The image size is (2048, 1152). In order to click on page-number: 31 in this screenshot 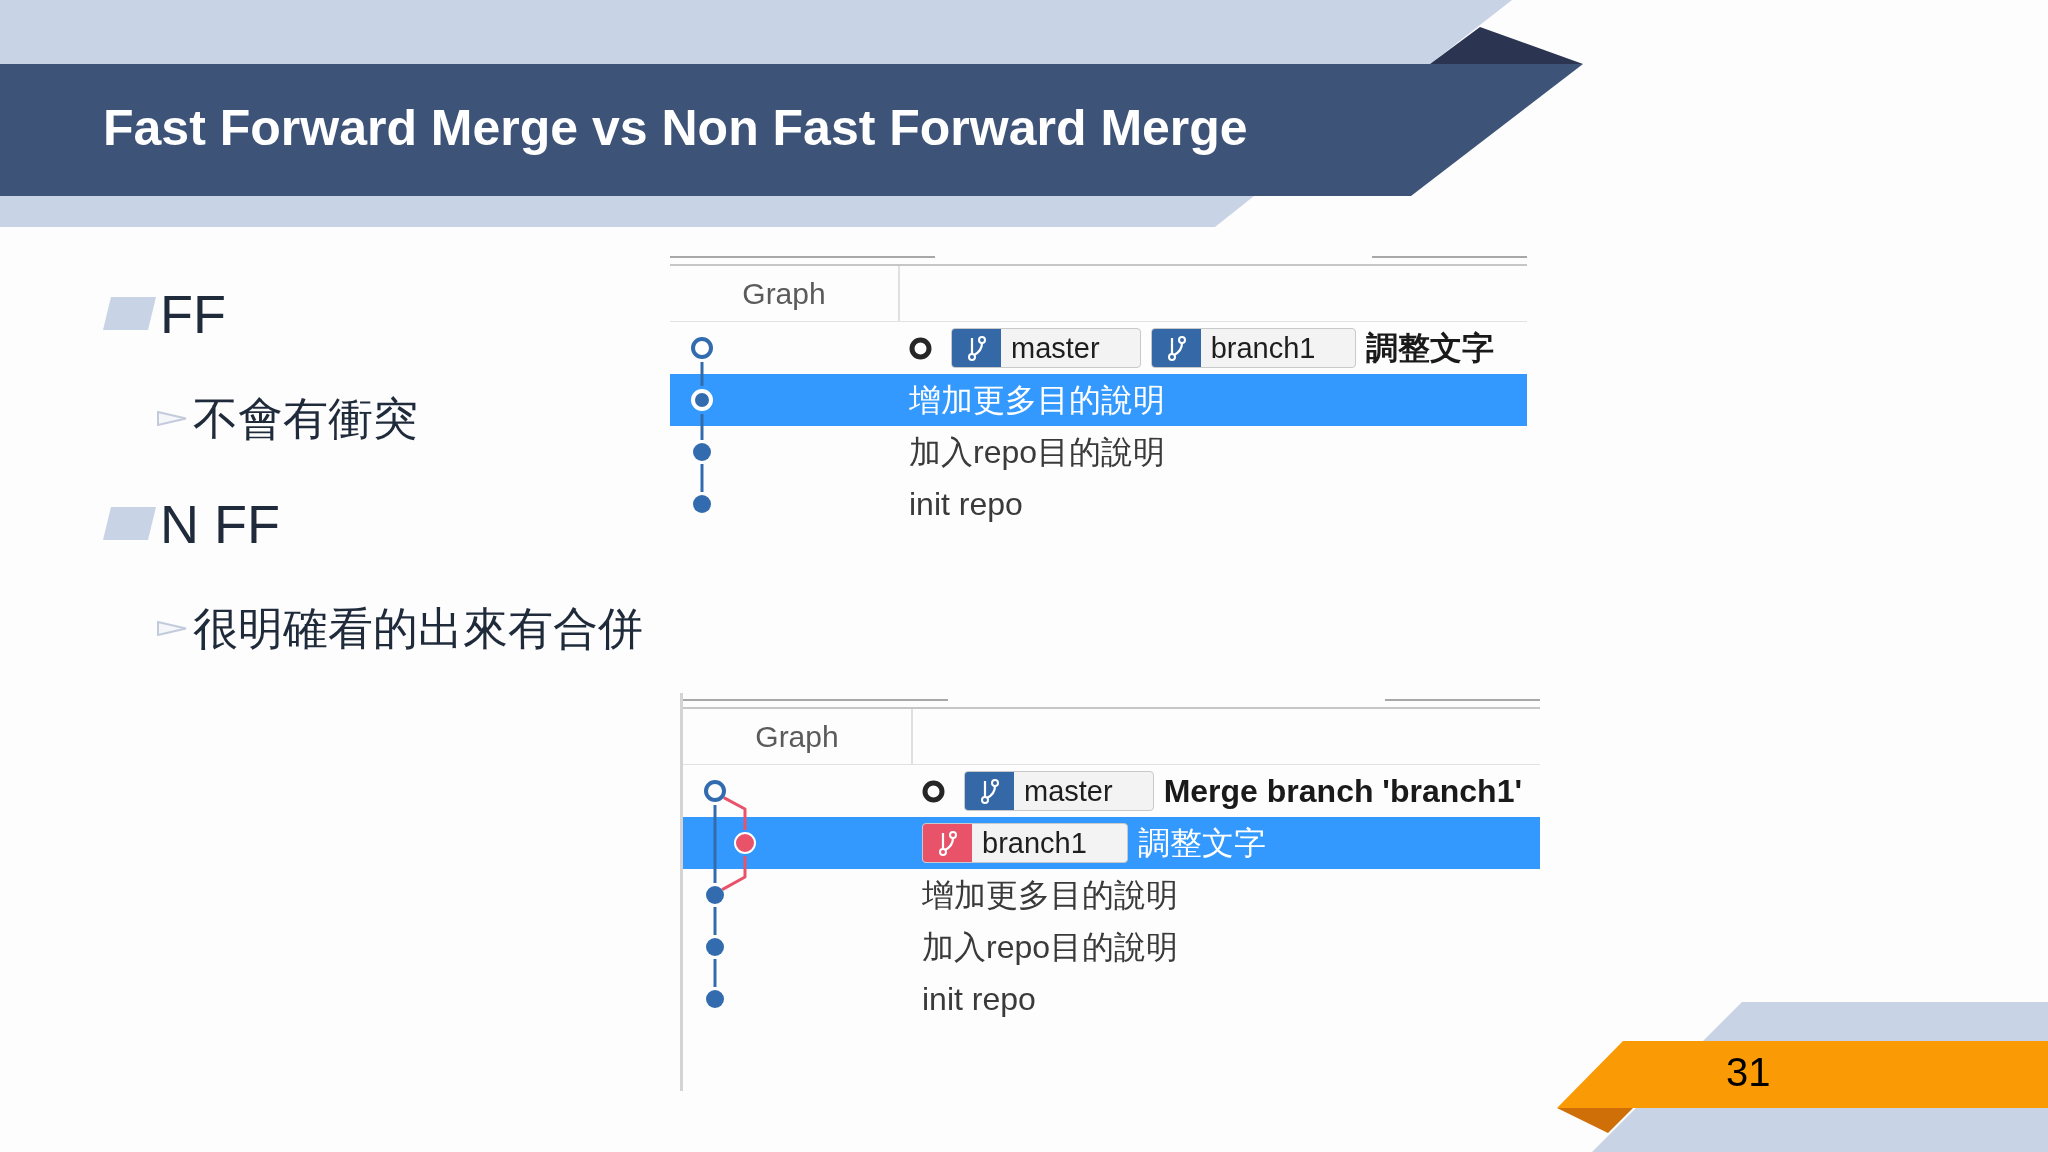, I will do `click(1748, 1072)`.